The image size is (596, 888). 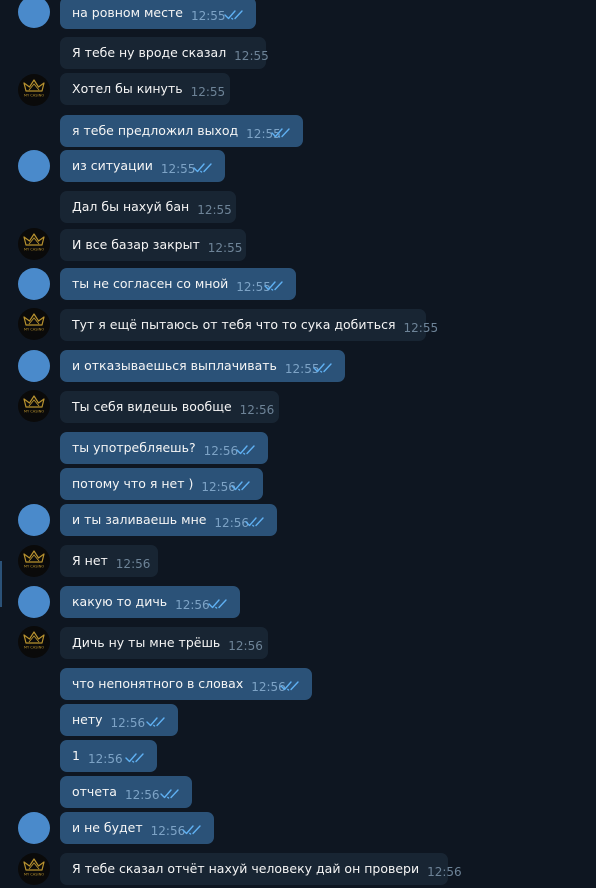 I want to click on message-text: и ты заливаешь мне, so click(x=139, y=519).